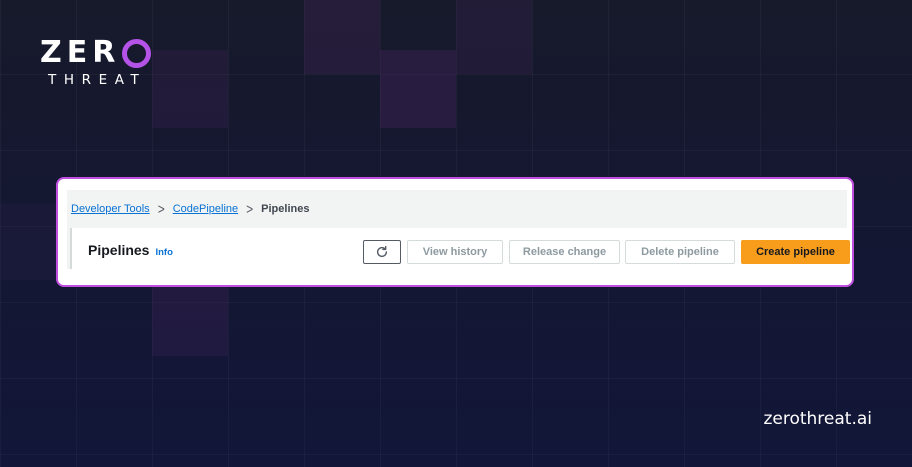  Describe the element at coordinates (455, 252) in the screenshot. I see `view-history-button: View history` at that location.